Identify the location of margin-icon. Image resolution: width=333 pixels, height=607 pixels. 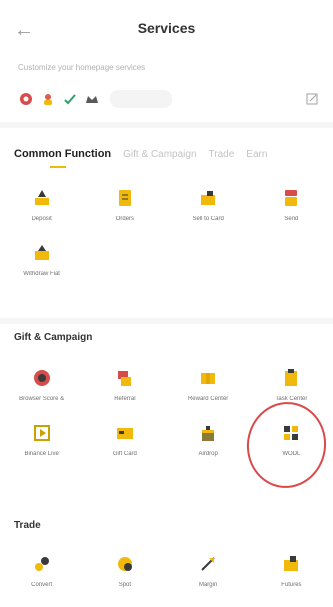
(208, 564).